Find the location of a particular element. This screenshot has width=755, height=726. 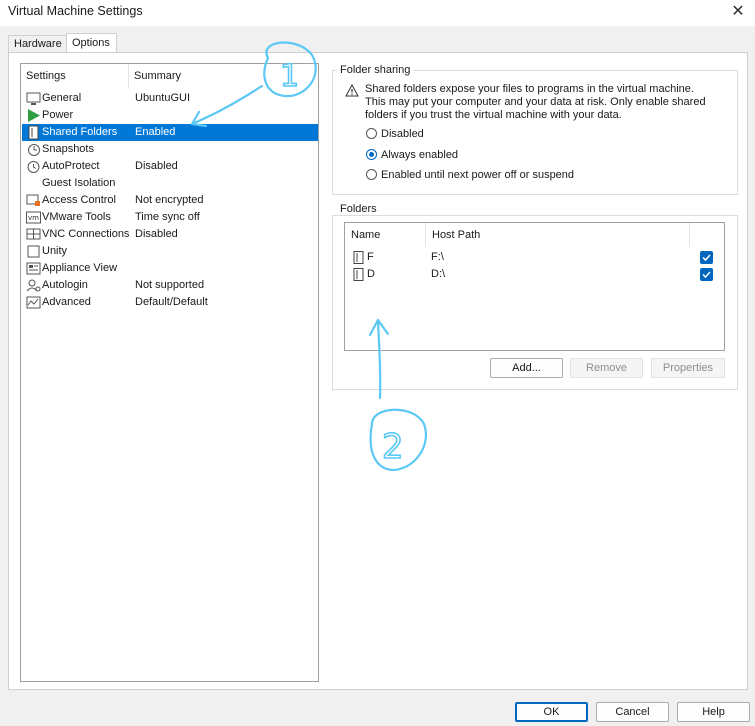

cancel-button: Cancel is located at coordinates (632, 712).